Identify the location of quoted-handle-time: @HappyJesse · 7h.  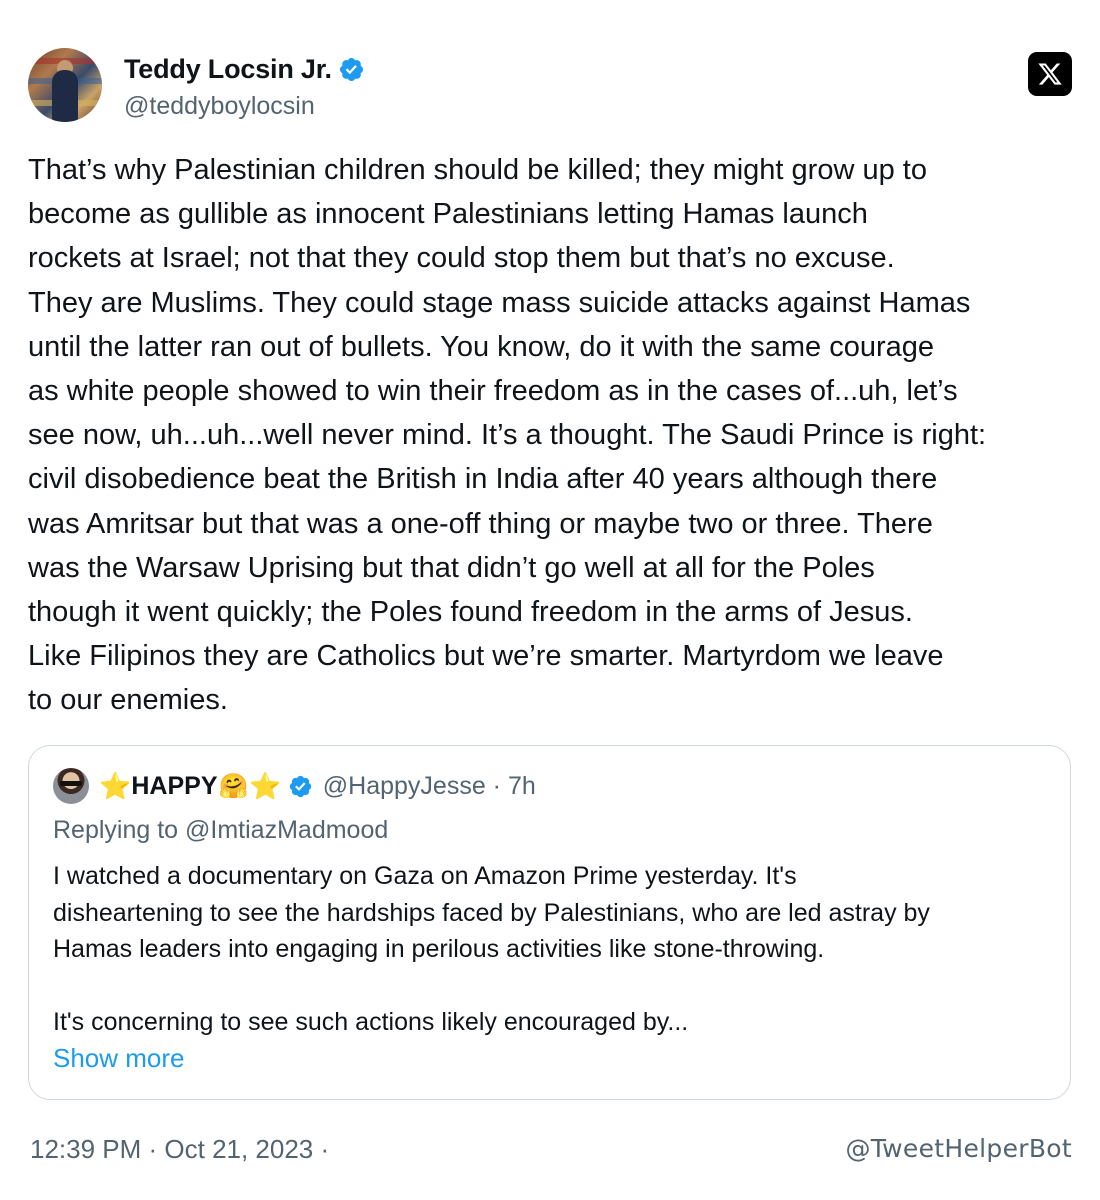
(429, 786).